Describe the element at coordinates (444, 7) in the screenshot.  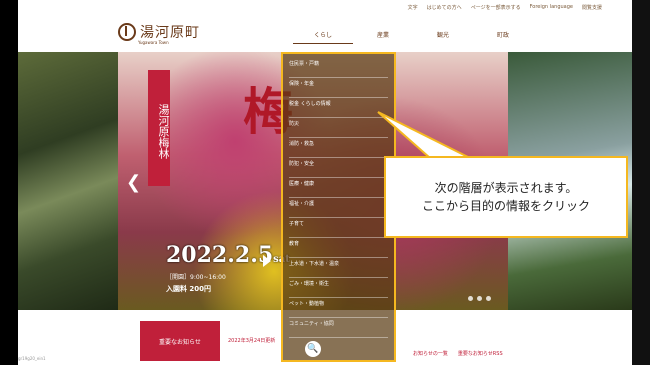
I see `util-link-first-time: はじめての方へ` at that location.